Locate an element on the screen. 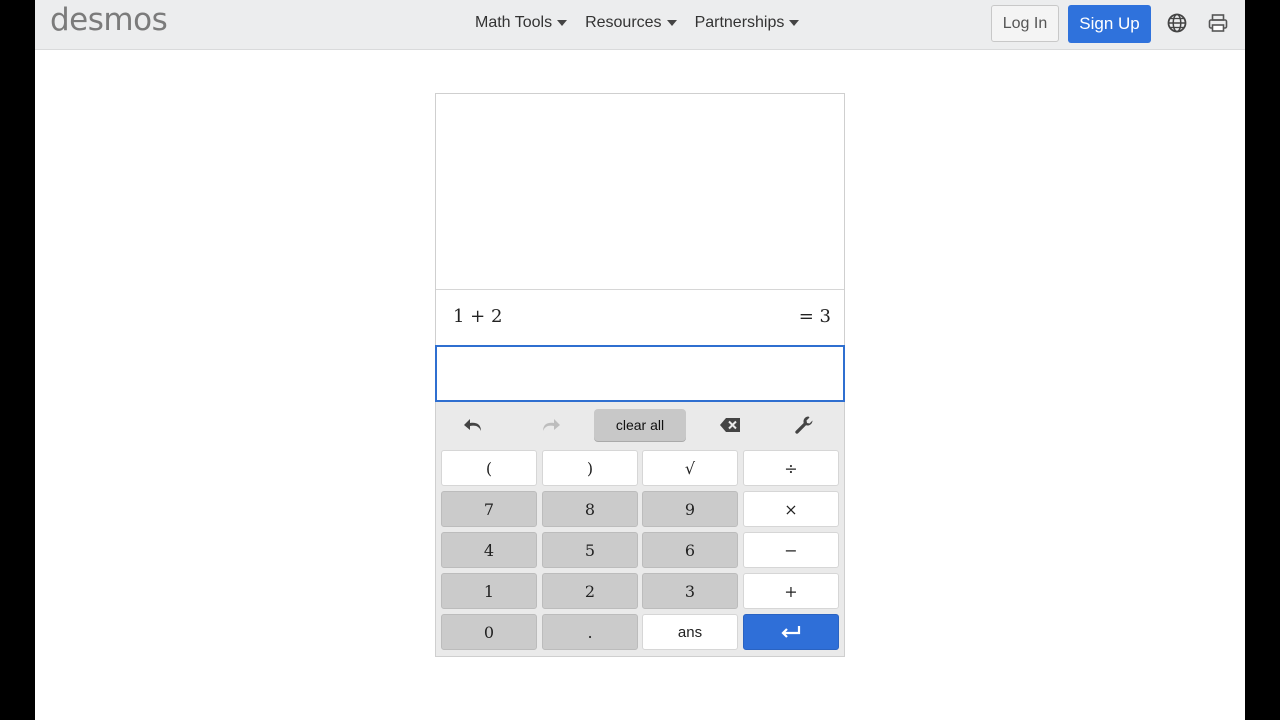 This screenshot has height=720, width=1280. log-in-button: Log In is located at coordinates (1025, 23).